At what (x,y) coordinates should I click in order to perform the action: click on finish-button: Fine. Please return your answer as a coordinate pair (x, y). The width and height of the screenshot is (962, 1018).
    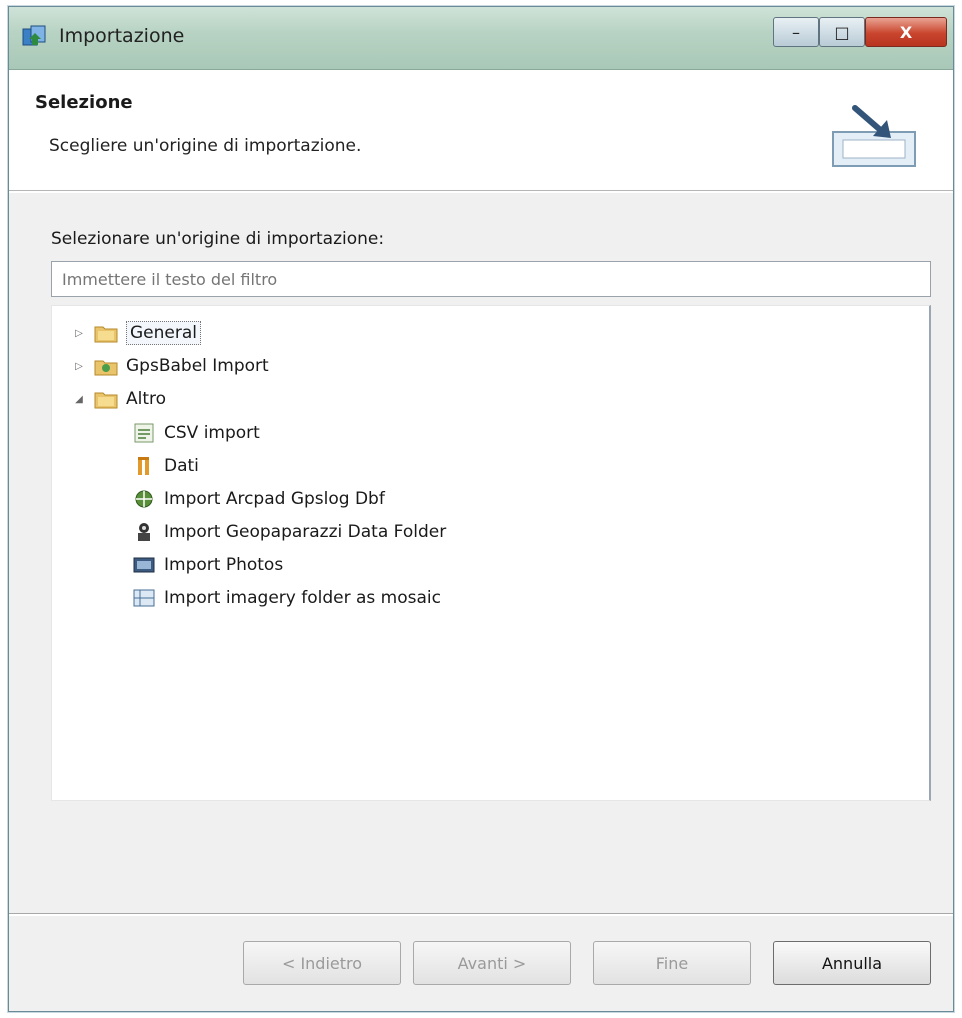
    Looking at the image, I should click on (672, 963).